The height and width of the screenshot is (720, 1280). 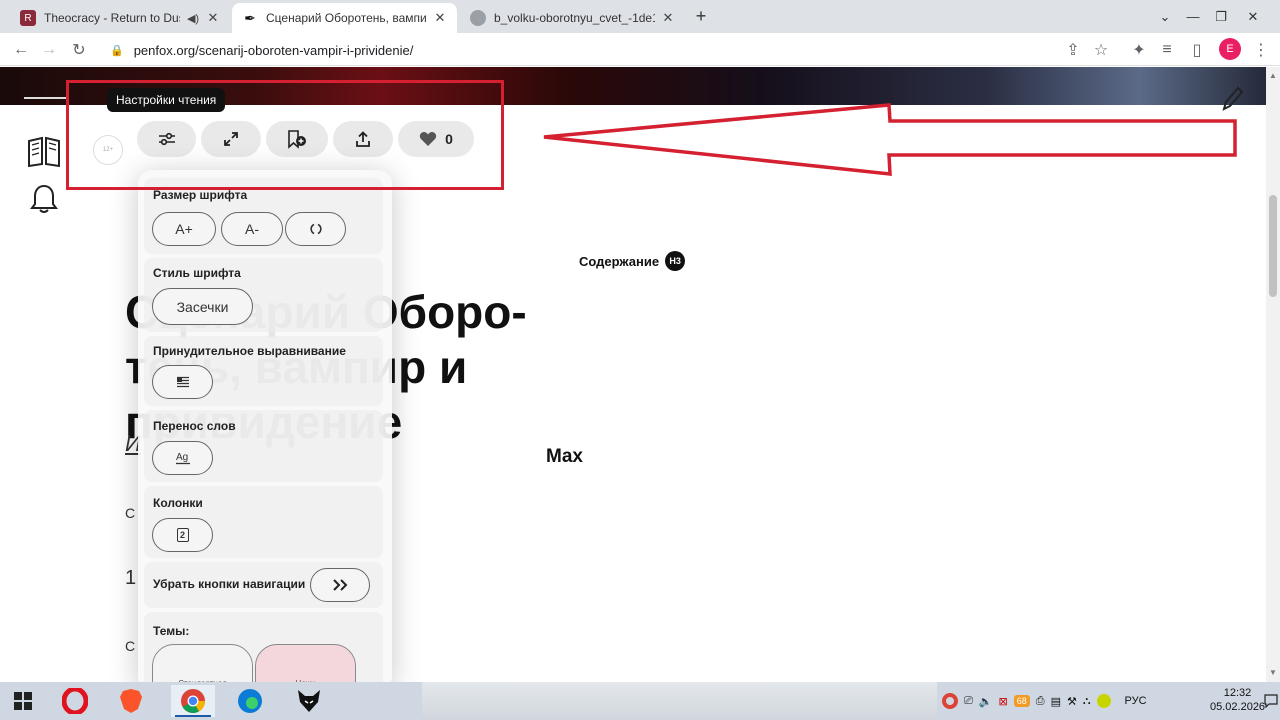 I want to click on language-indicator: РУС, so click(x=1136, y=701).